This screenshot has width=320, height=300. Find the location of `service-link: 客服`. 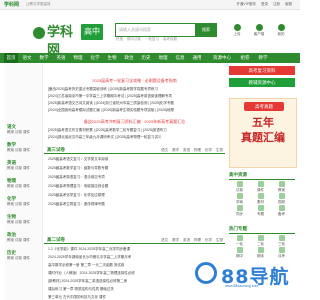

service-link: 客服 is located at coordinates (288, 4).